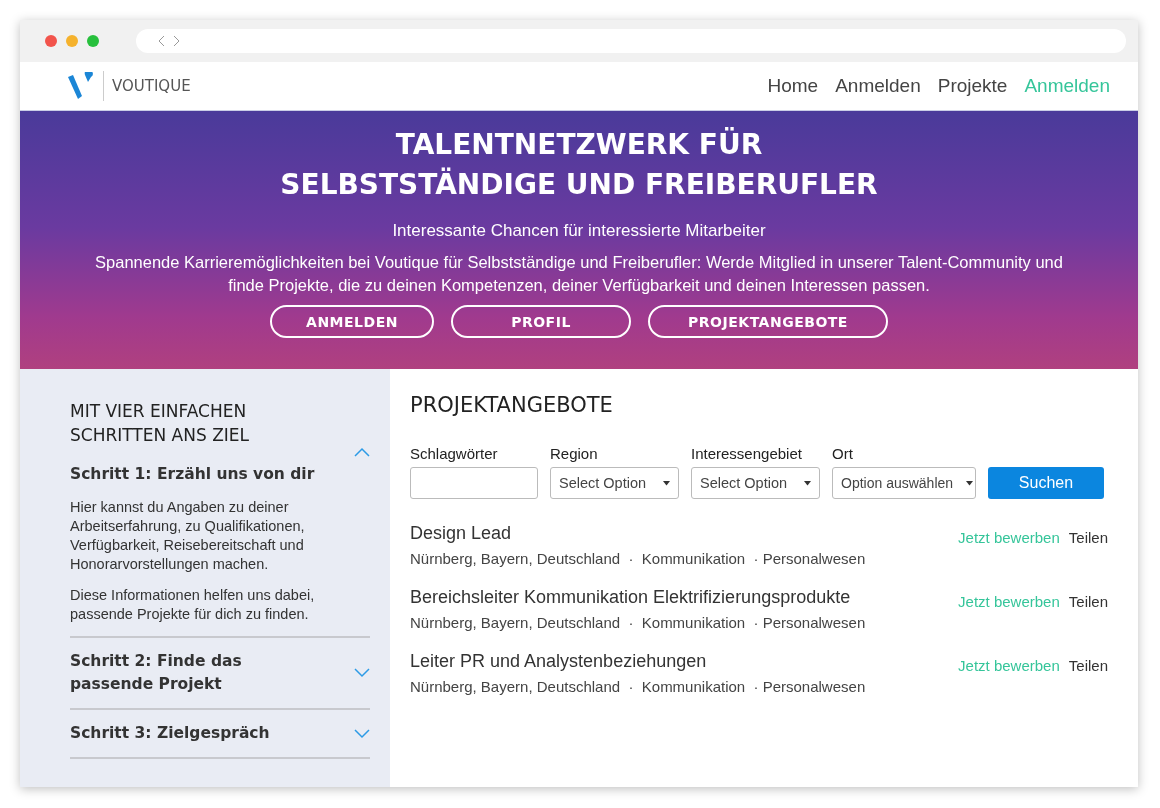 The image size is (1160, 808). Describe the element at coordinates (512, 405) in the screenshot. I see `section-title: PROJEKTANGEBOTE` at that location.